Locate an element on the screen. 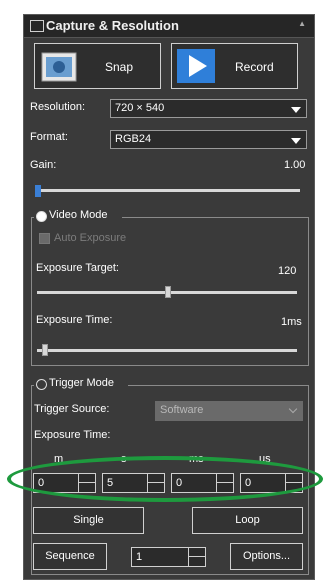  resolution-value: 720 × 540 is located at coordinates (140, 108).